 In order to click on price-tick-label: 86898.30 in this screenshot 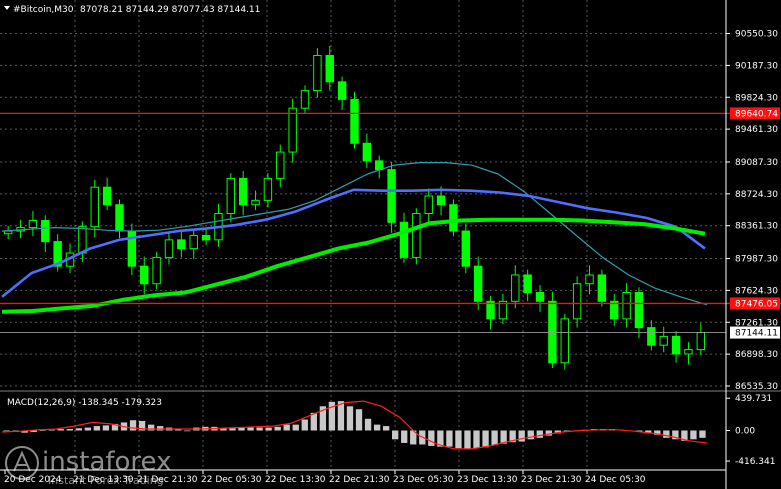, I will do `click(756, 355)`.